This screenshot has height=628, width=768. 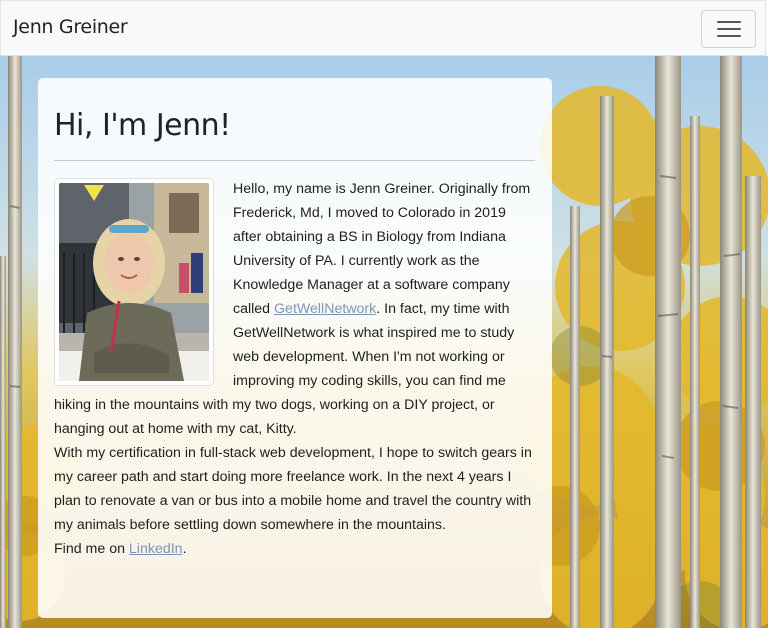 I want to click on navbar: Jenn Greiner, so click(x=383, y=28).